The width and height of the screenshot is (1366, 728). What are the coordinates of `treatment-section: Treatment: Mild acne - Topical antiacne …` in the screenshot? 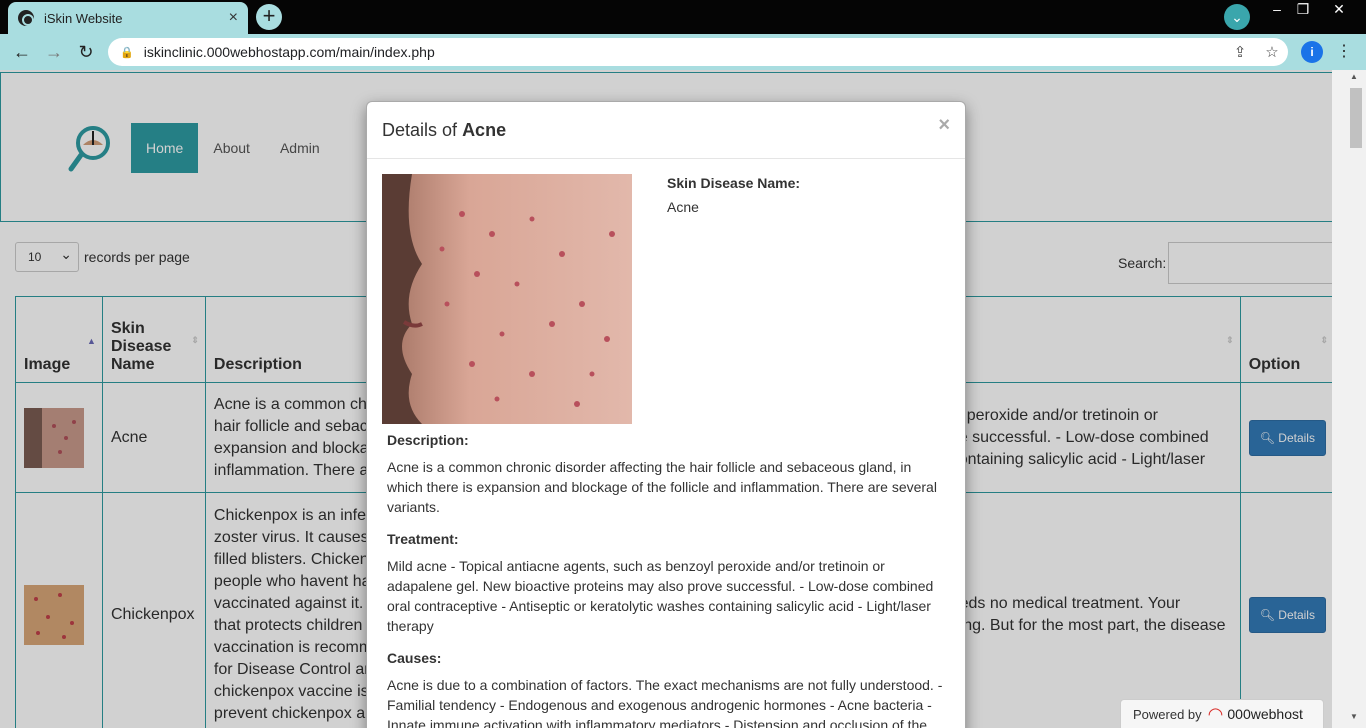 It's located at (666, 583).